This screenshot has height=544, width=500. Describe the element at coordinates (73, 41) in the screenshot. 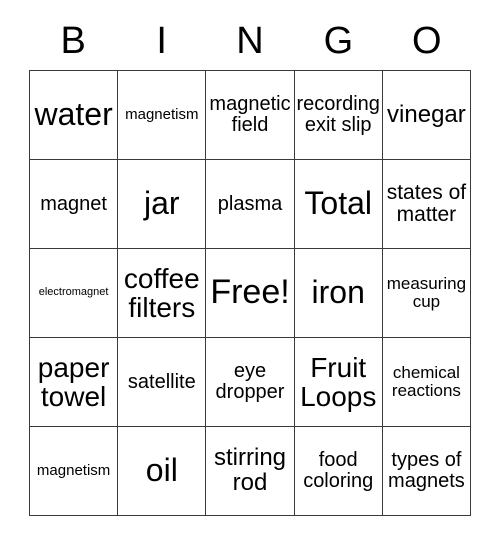

I see `bingo-header-letter-b: B` at that location.